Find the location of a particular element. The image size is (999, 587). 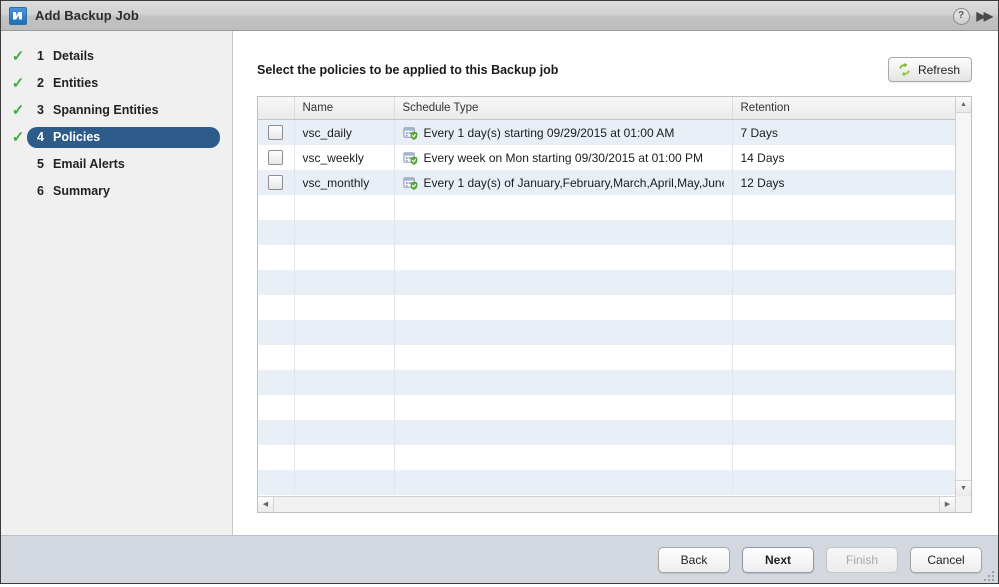

help-icon: ? is located at coordinates (961, 16).